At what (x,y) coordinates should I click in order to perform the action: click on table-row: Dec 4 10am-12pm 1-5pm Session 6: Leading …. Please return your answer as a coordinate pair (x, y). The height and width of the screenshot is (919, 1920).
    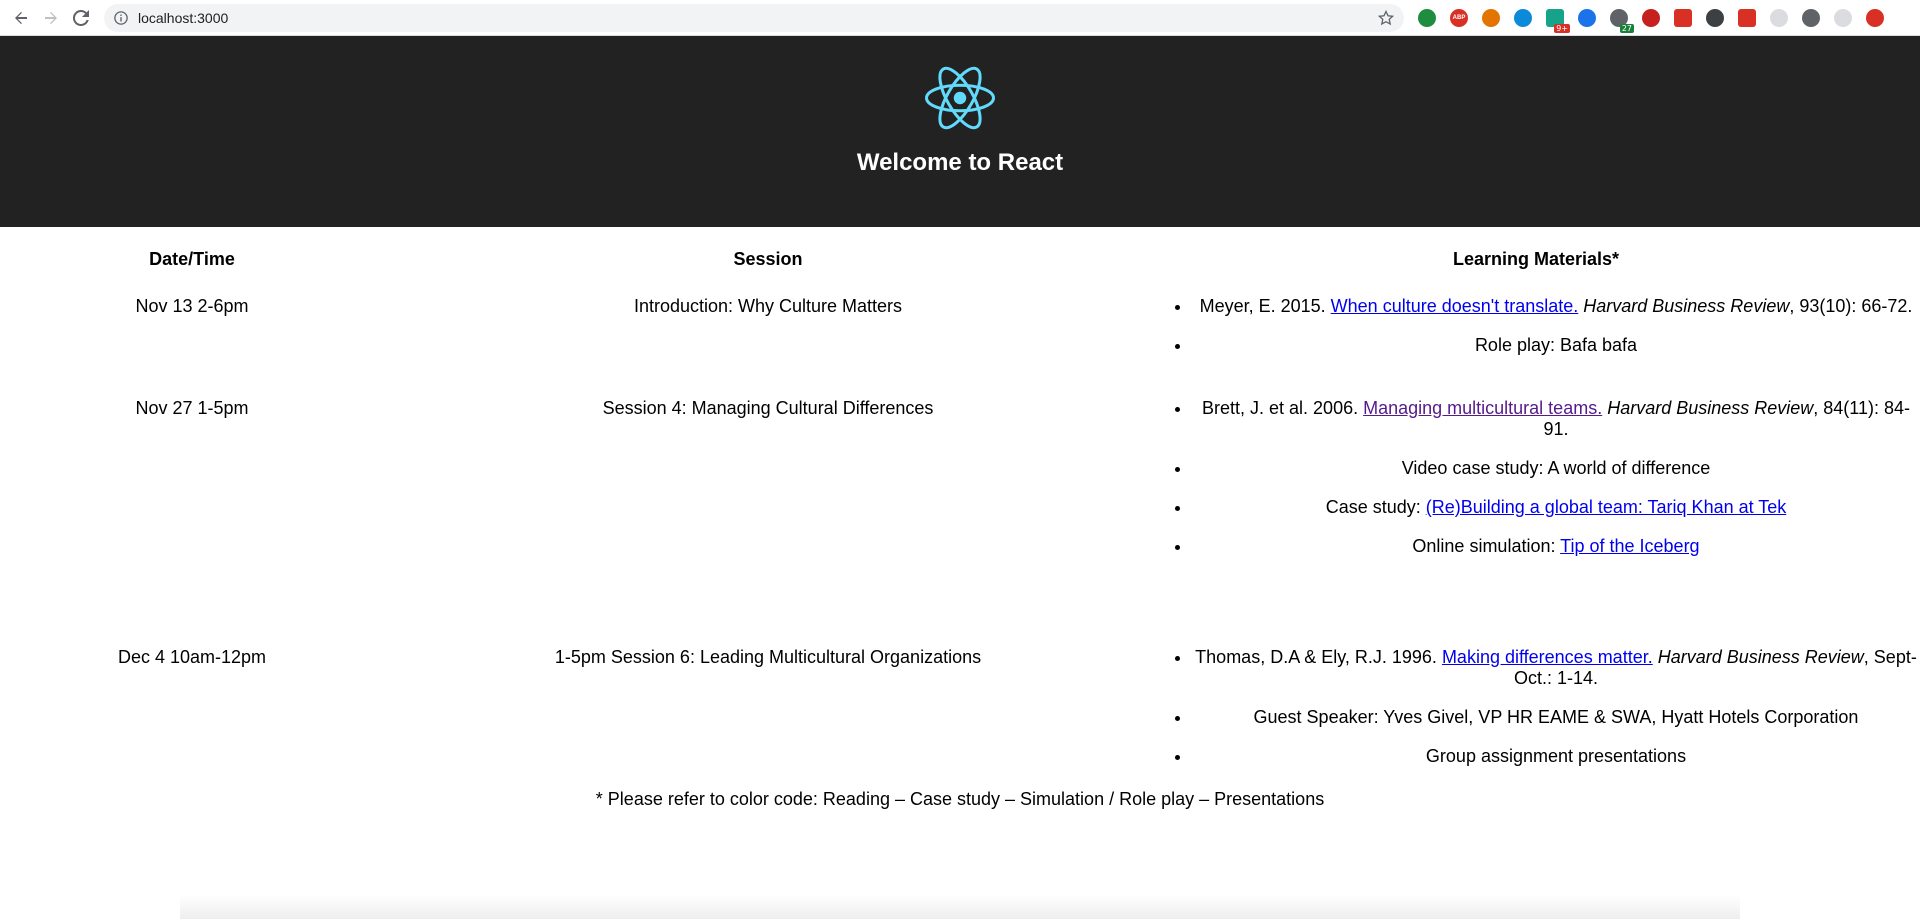
    Looking at the image, I should click on (960, 701).